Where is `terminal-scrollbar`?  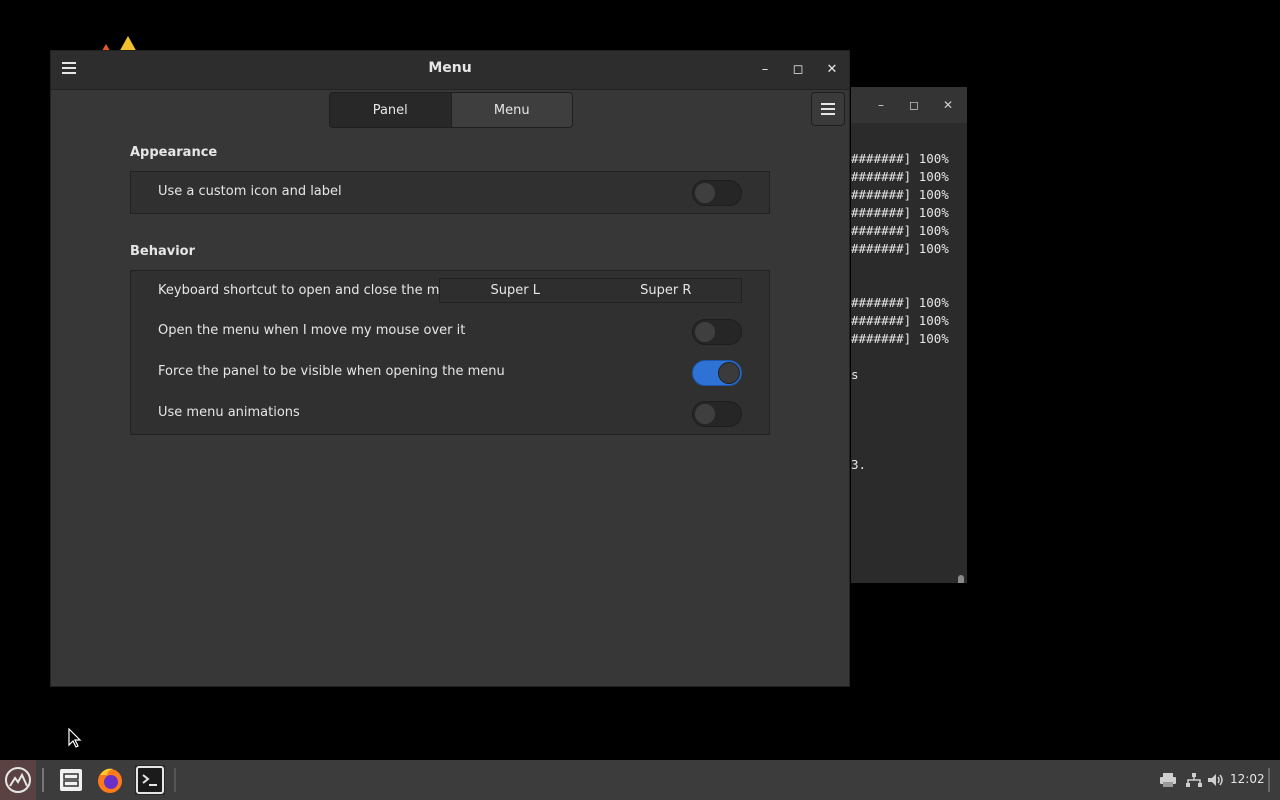
terminal-scrollbar is located at coordinates (961, 579).